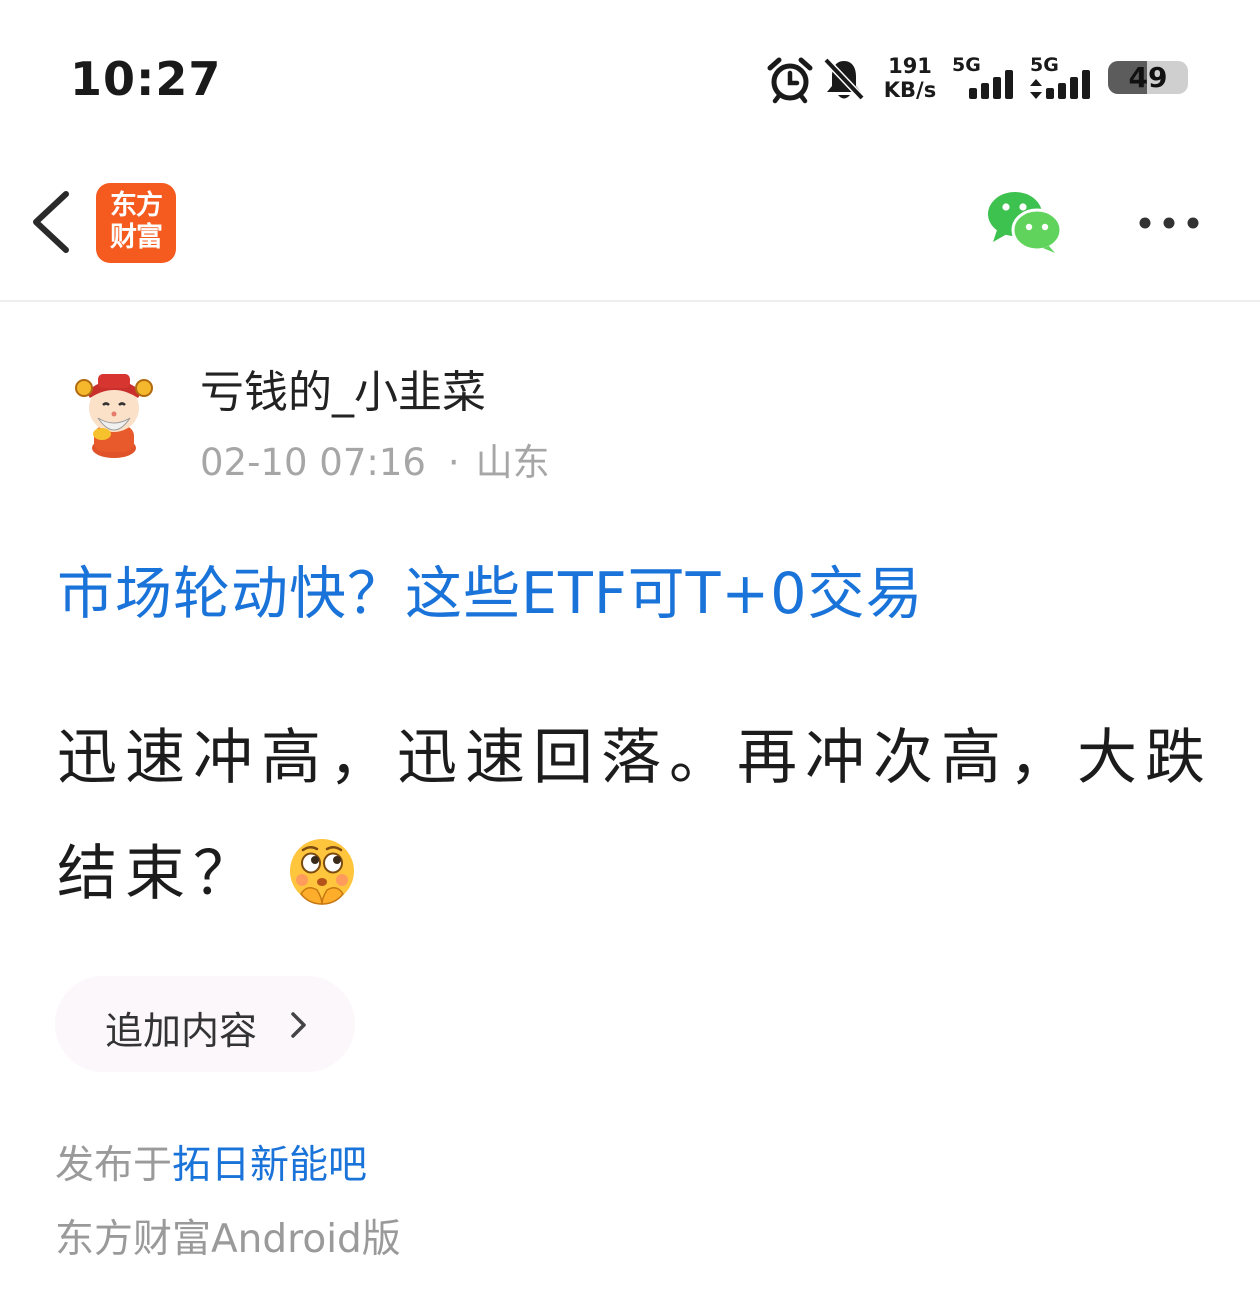 This screenshot has height=1298, width=1260. I want to click on app-logo: 东方 财富, so click(136, 223).